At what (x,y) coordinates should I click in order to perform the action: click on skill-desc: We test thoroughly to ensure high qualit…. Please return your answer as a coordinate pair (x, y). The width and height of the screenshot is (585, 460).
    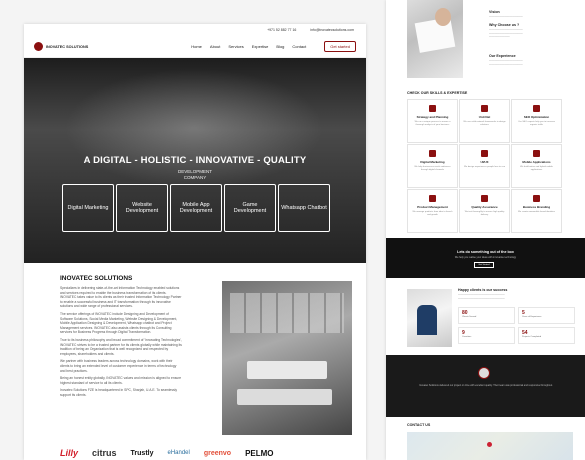
    Looking at the image, I should click on (484, 213).